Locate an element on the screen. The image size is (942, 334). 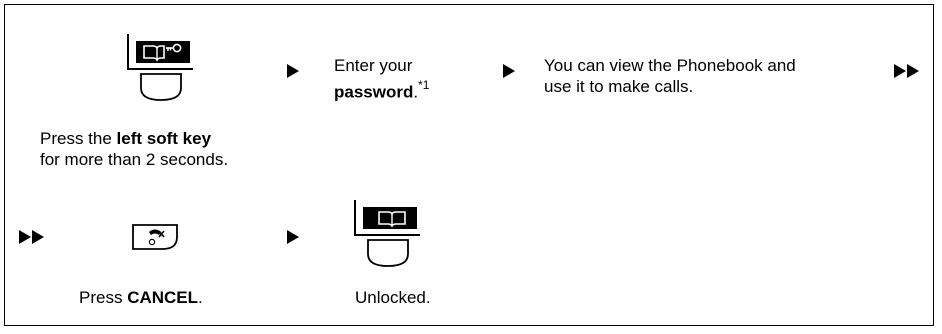
step2-footnote: *1 is located at coordinates (424, 85).